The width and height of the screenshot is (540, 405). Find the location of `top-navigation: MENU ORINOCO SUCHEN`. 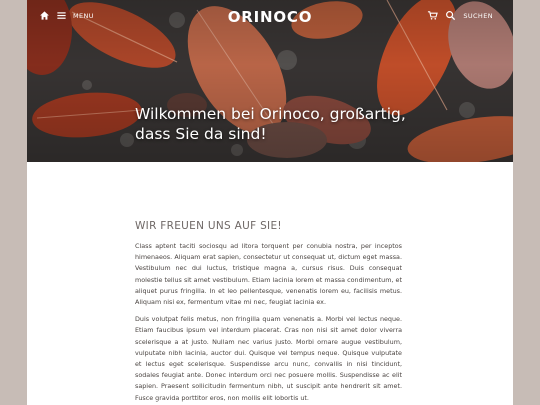

top-navigation: MENU ORINOCO SUCHEN is located at coordinates (270, 17).